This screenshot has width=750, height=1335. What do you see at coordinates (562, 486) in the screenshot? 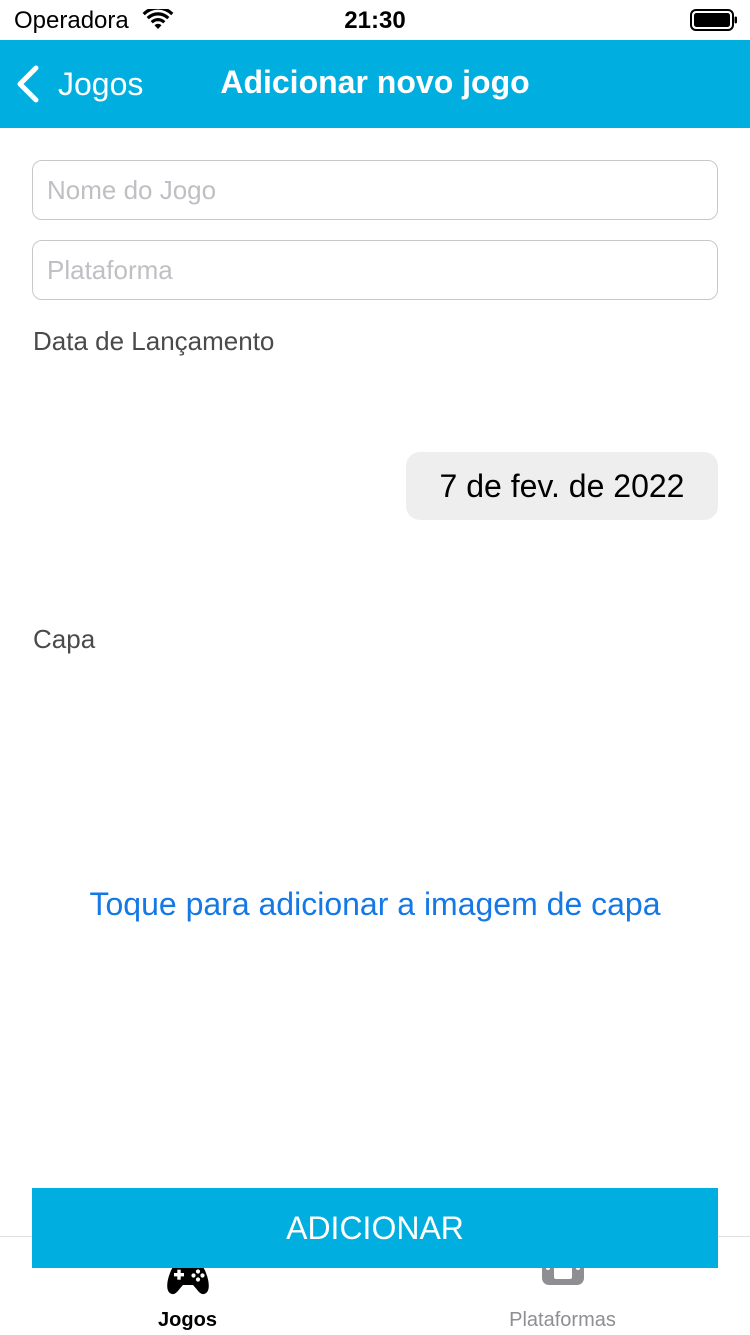
I see `release-date-picker: 7 de fev. de 2022` at bounding box center [562, 486].